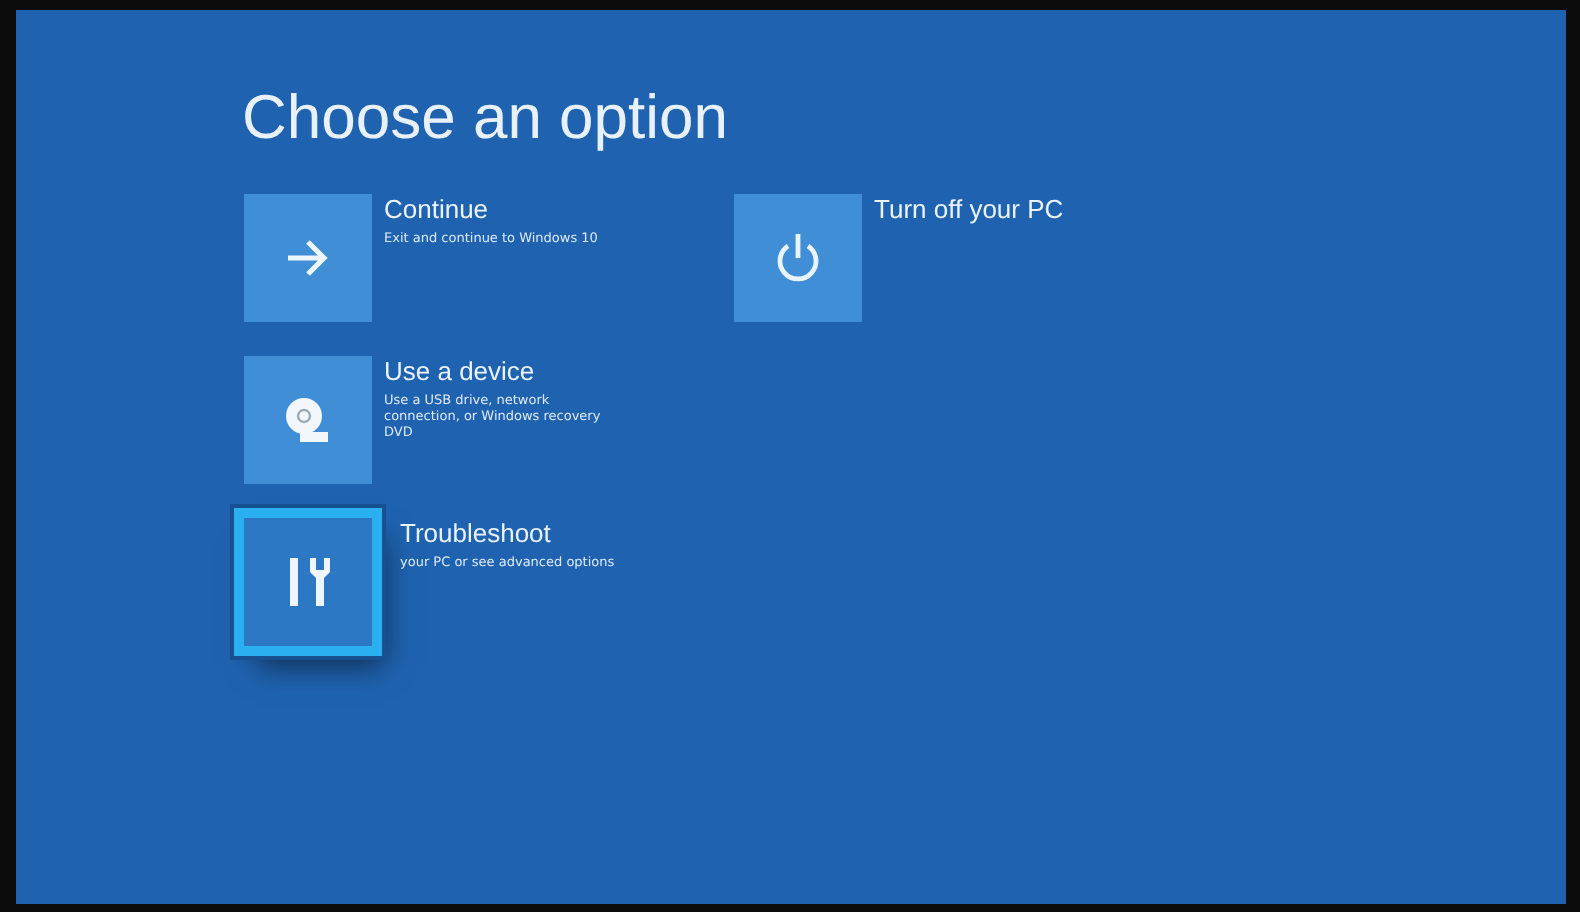 The height and width of the screenshot is (912, 1580). What do you see at coordinates (486, 118) in the screenshot?
I see `screen-title: Choose an option` at bounding box center [486, 118].